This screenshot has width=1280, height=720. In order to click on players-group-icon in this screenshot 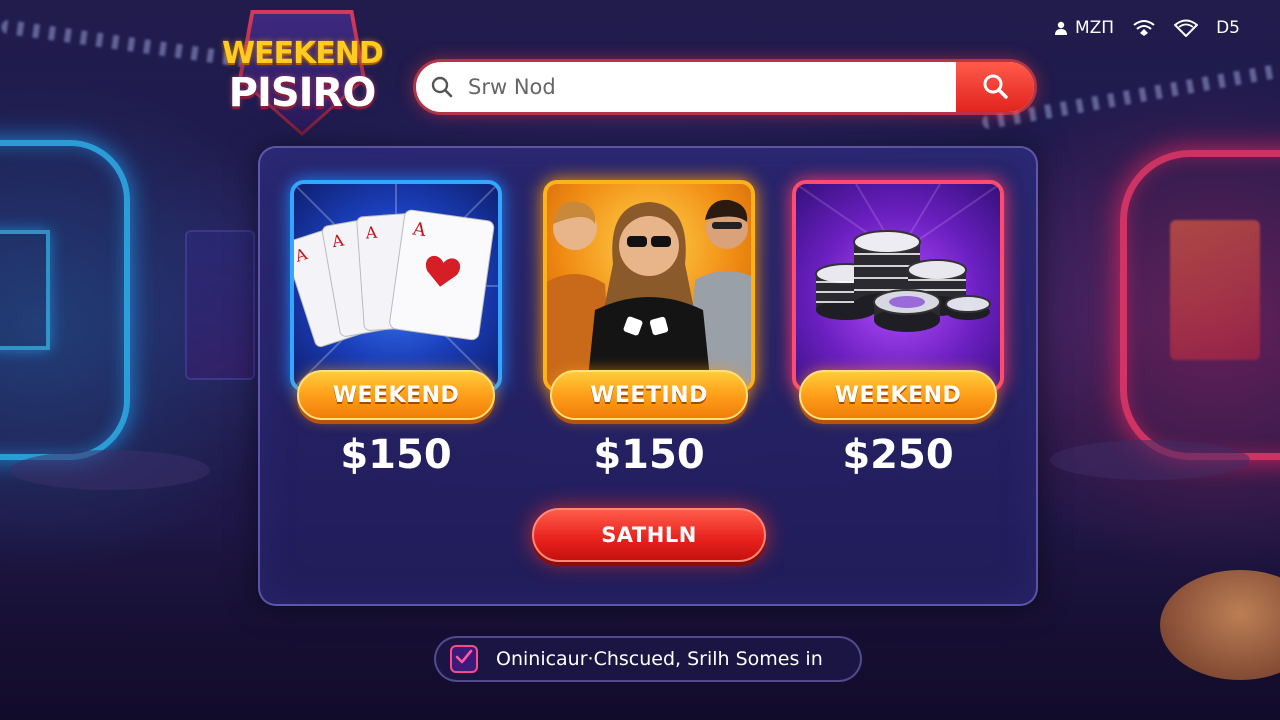, I will do `click(649, 293)`.